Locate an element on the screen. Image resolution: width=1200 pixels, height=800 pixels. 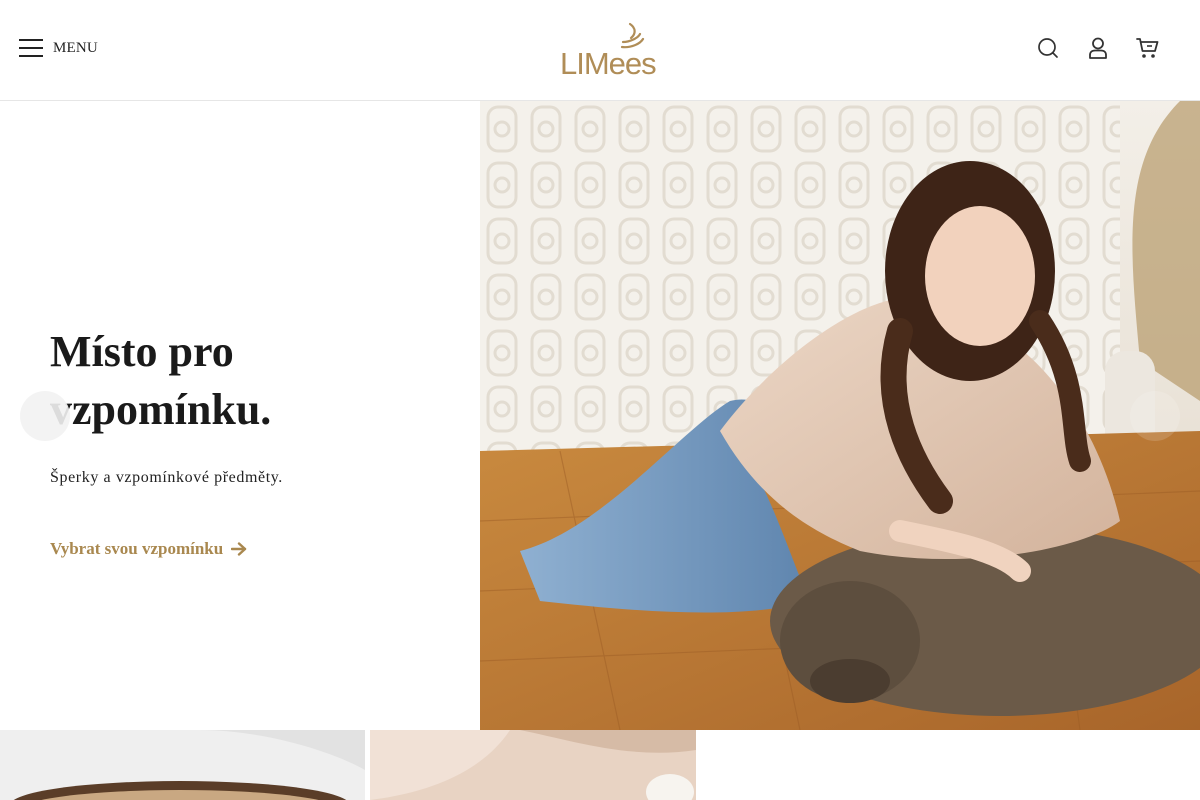
cart-button is located at coordinates (1148, 48).